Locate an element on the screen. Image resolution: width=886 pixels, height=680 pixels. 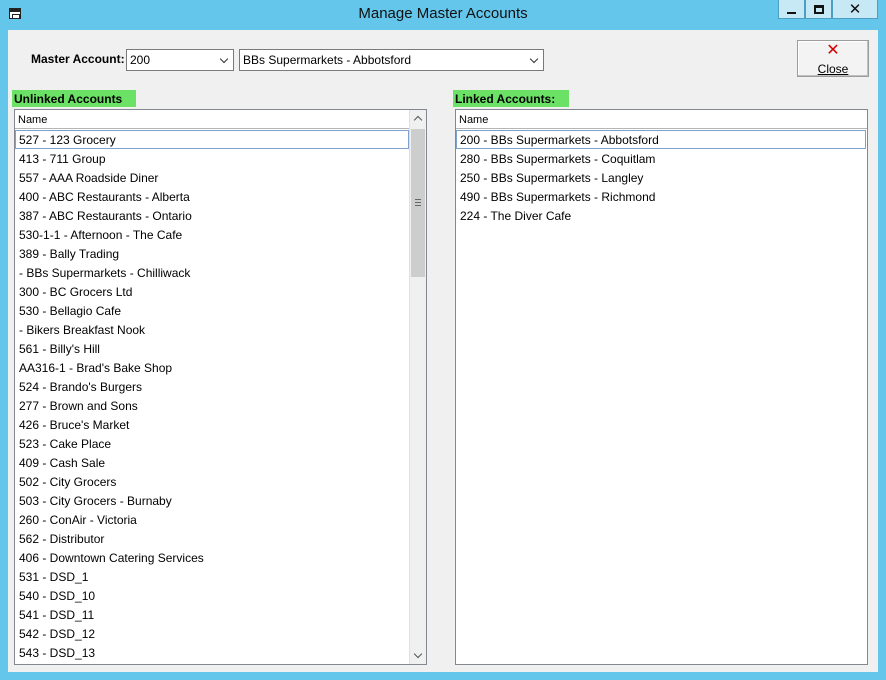
list-item: 389 - Bally Trading is located at coordinates (212, 253).